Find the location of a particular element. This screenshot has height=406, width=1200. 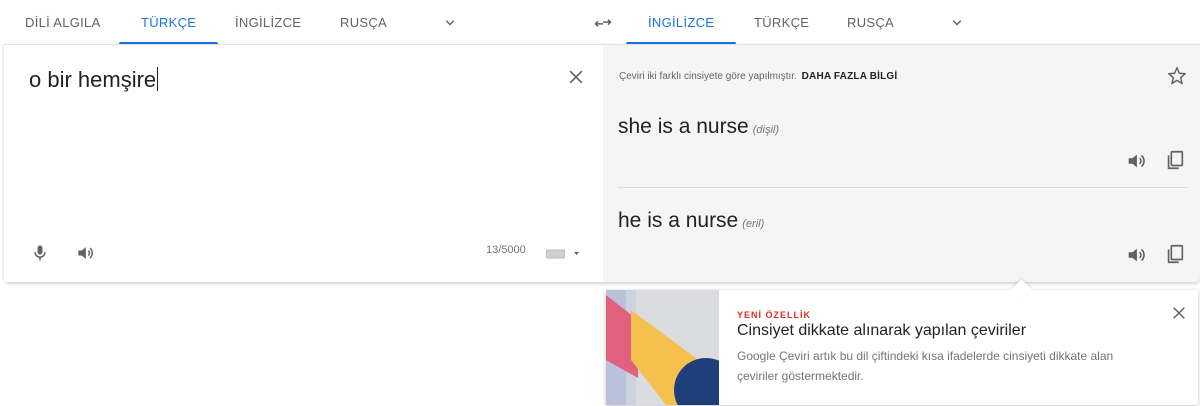

target-language-tabs: İNGİLİZCE TÜRKÇE RUSÇA is located at coordinates (900, 22).